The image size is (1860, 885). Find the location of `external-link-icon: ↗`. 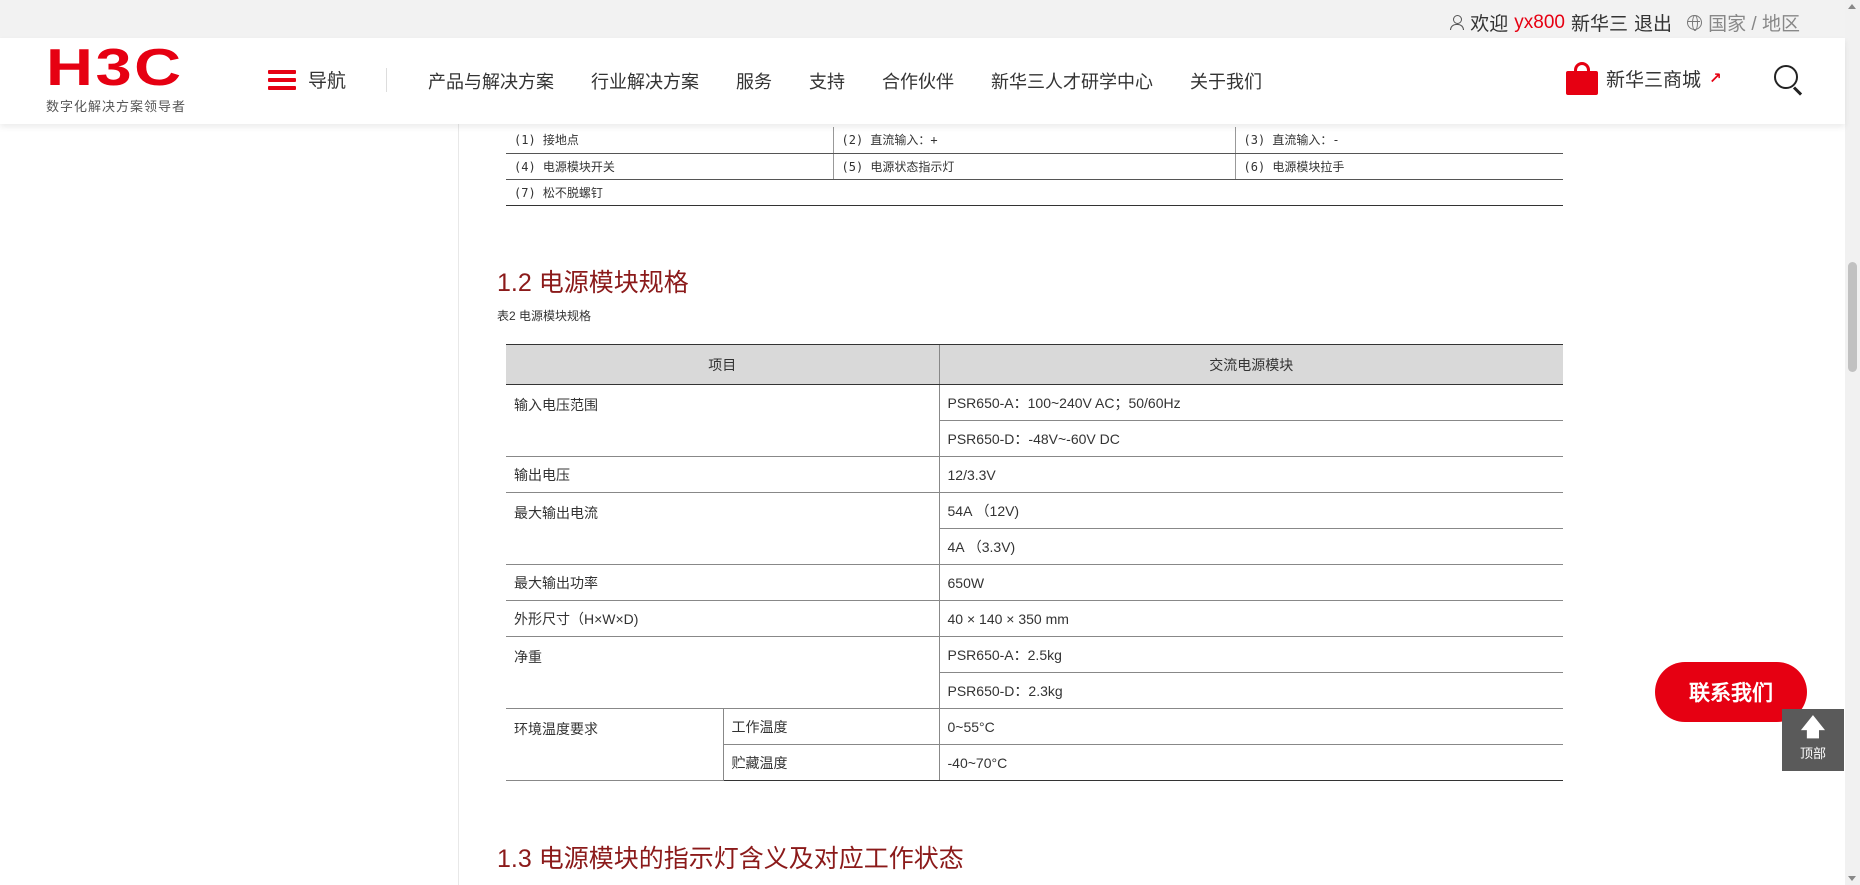

external-link-icon: ↗ is located at coordinates (1715, 78).